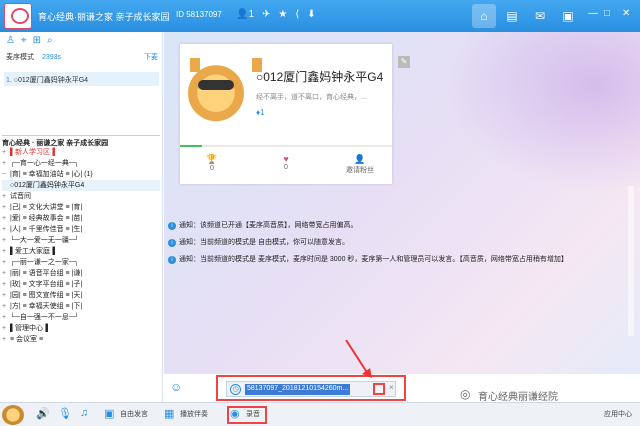  I want to click on record-path-field: ◷ 58137097_20181210154260m... ×, so click(311, 389).